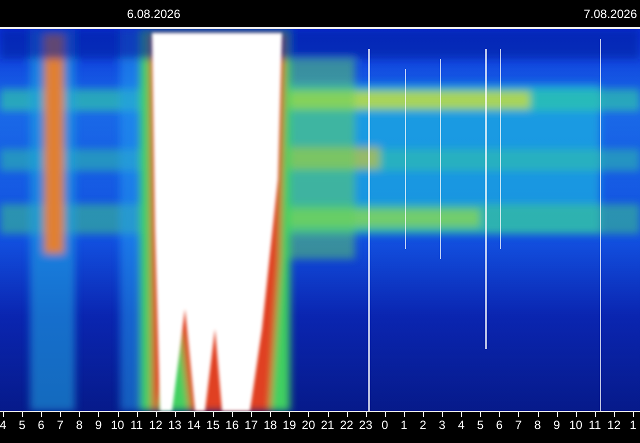 The height and width of the screenshot is (443, 640). I want to click on hour-label: 14, so click(194, 426).